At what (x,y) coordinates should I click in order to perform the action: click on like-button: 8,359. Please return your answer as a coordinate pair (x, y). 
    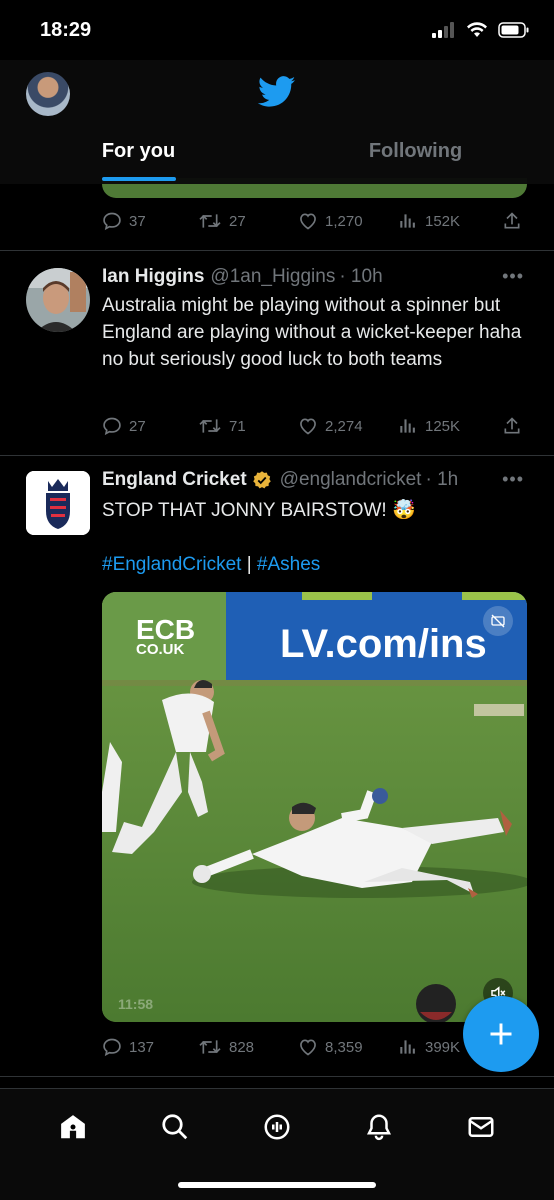
    Looking at the image, I should click on (348, 1047).